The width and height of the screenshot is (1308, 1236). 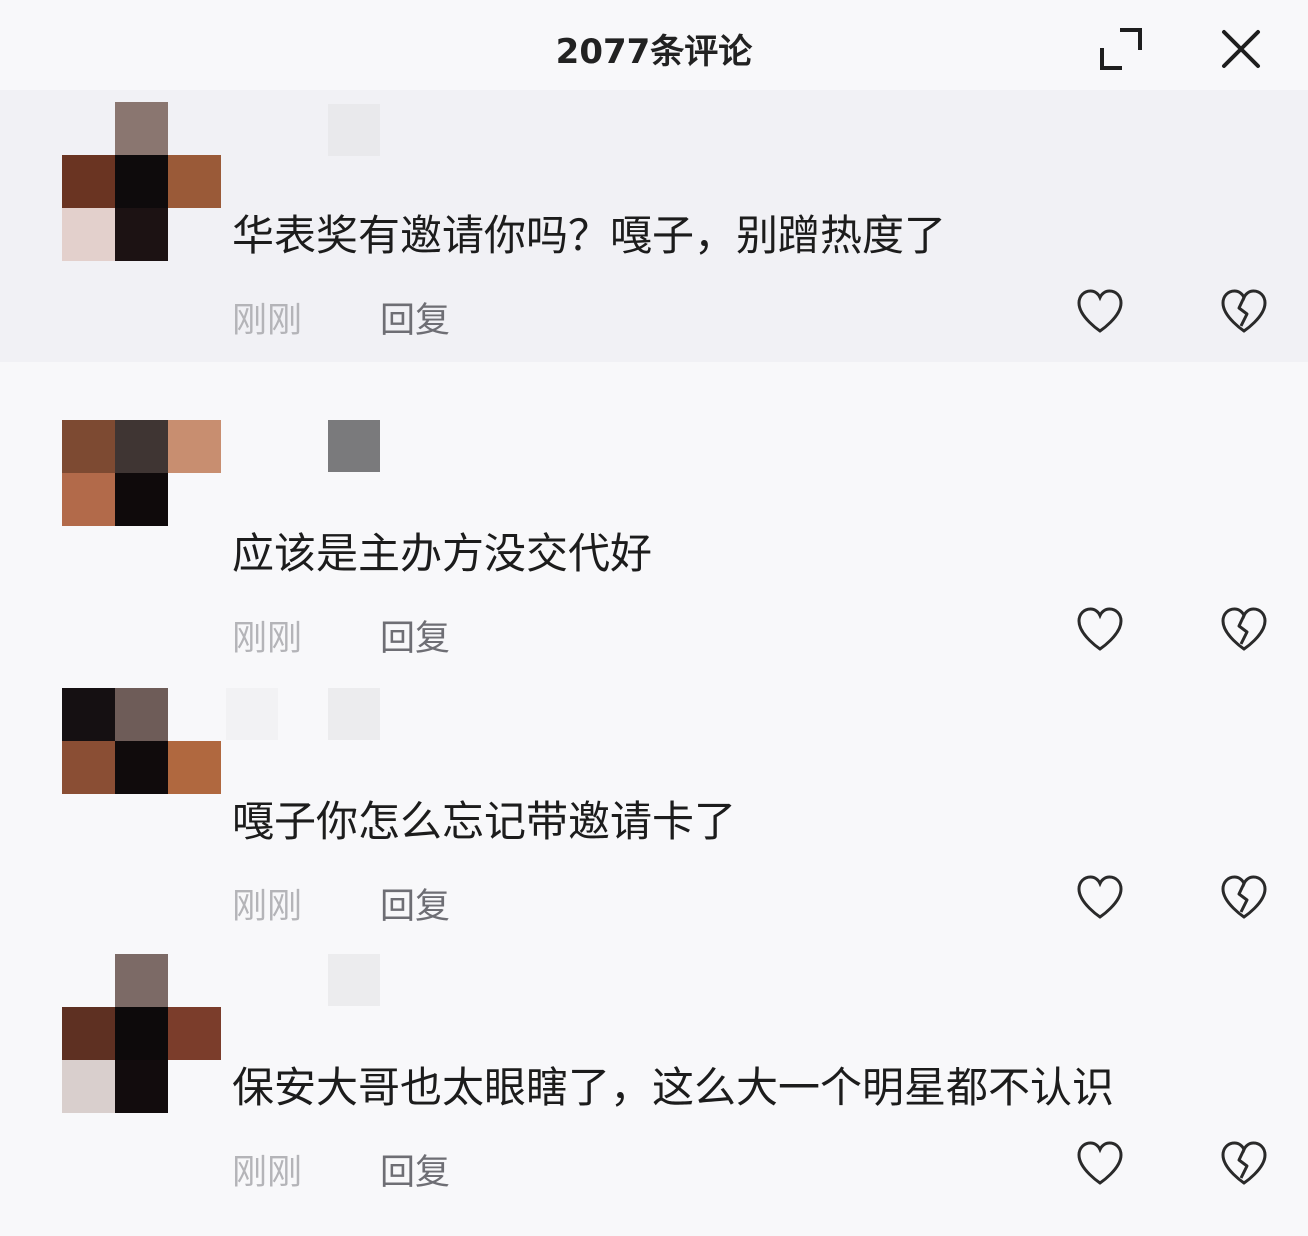 I want to click on comment-text: 嘎子你怎么忘记带邀请卡了, so click(x=484, y=821).